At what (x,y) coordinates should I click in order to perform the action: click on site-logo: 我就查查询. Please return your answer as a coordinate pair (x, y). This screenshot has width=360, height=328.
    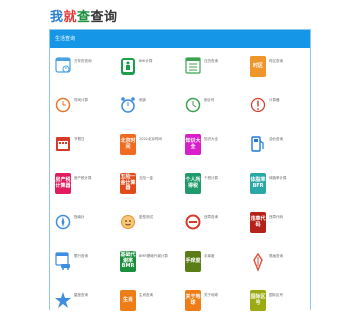
    Looking at the image, I should click on (84, 16).